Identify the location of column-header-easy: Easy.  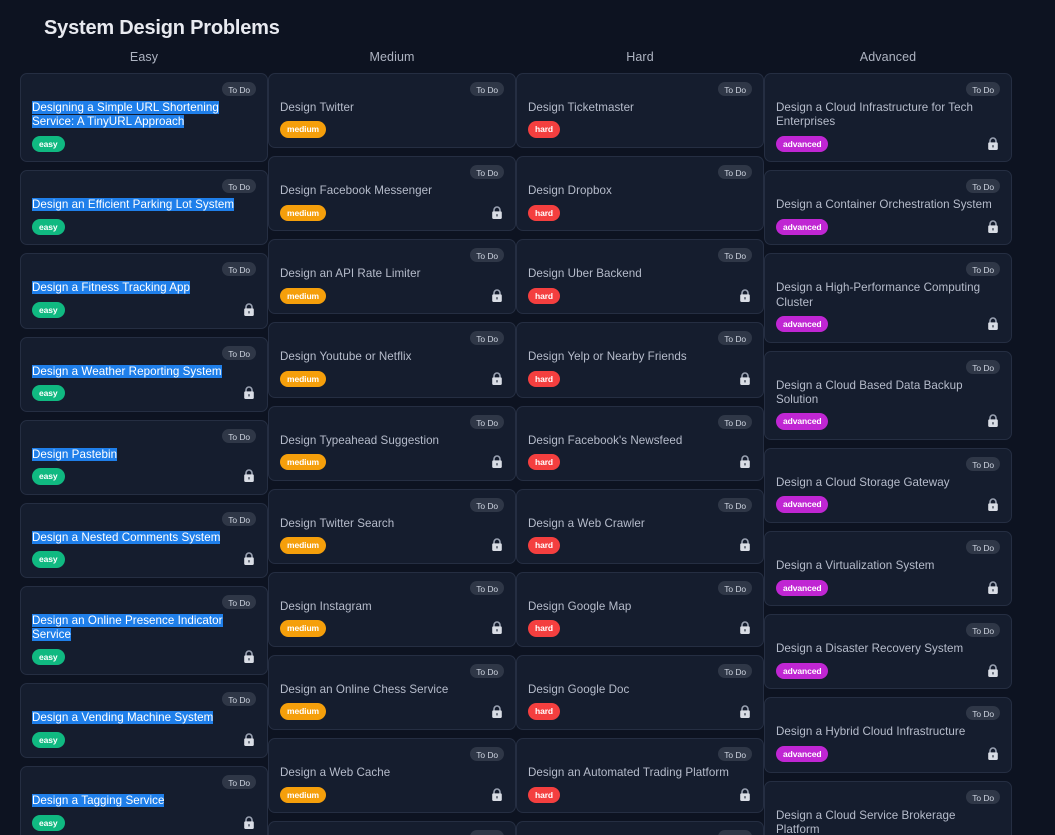
(144, 57).